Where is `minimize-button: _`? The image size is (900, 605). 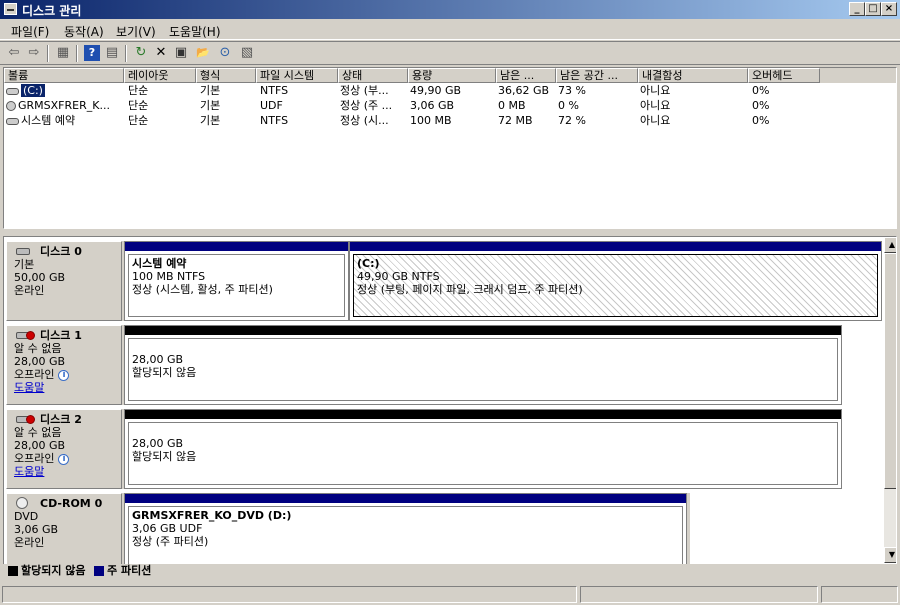
minimize-button: _ is located at coordinates (857, 9).